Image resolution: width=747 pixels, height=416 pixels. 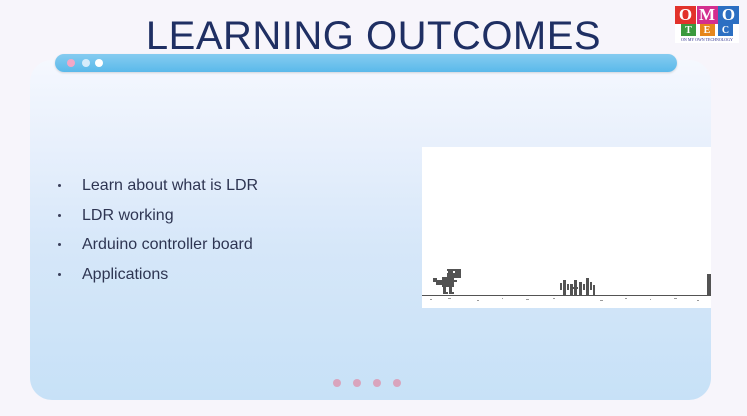 What do you see at coordinates (566, 227) in the screenshot?
I see `dino-game-animation` at bounding box center [566, 227].